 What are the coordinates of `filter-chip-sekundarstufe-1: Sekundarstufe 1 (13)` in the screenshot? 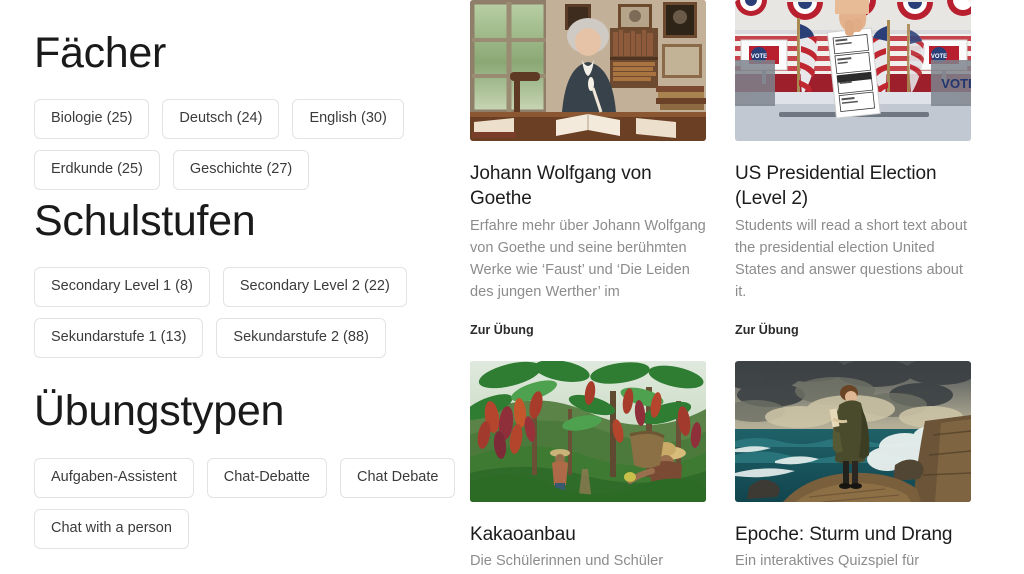 It's located at (119, 338).